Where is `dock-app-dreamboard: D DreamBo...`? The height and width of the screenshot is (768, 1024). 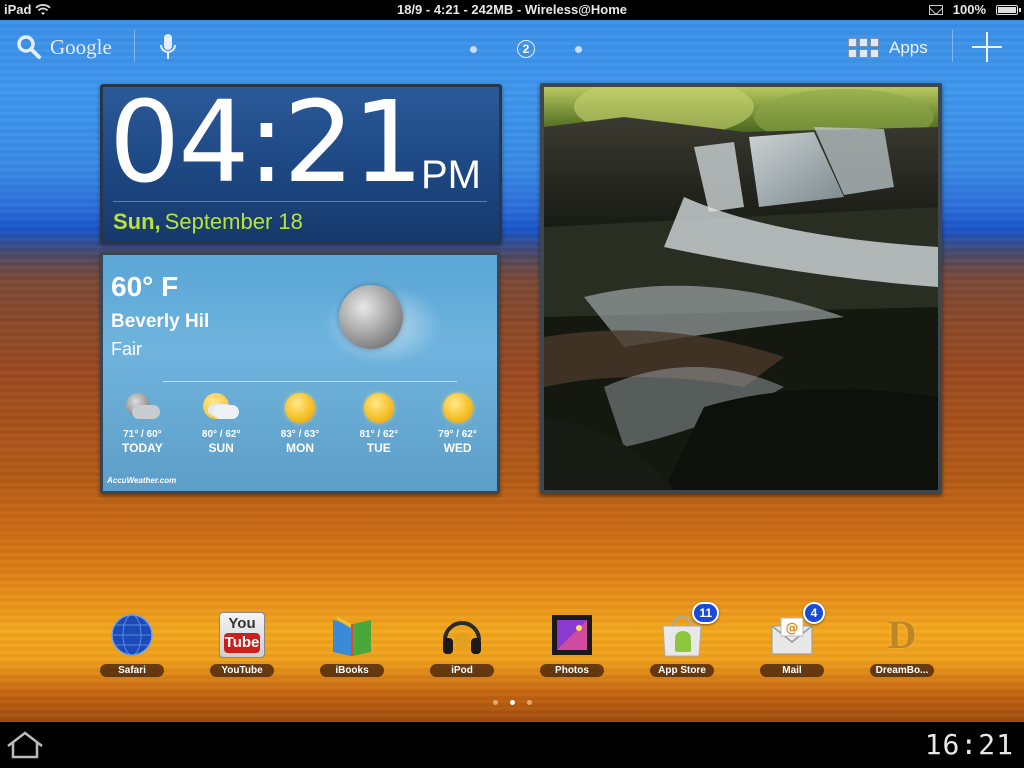
dock-app-dreamboard: D DreamBo... is located at coordinates (902, 645).